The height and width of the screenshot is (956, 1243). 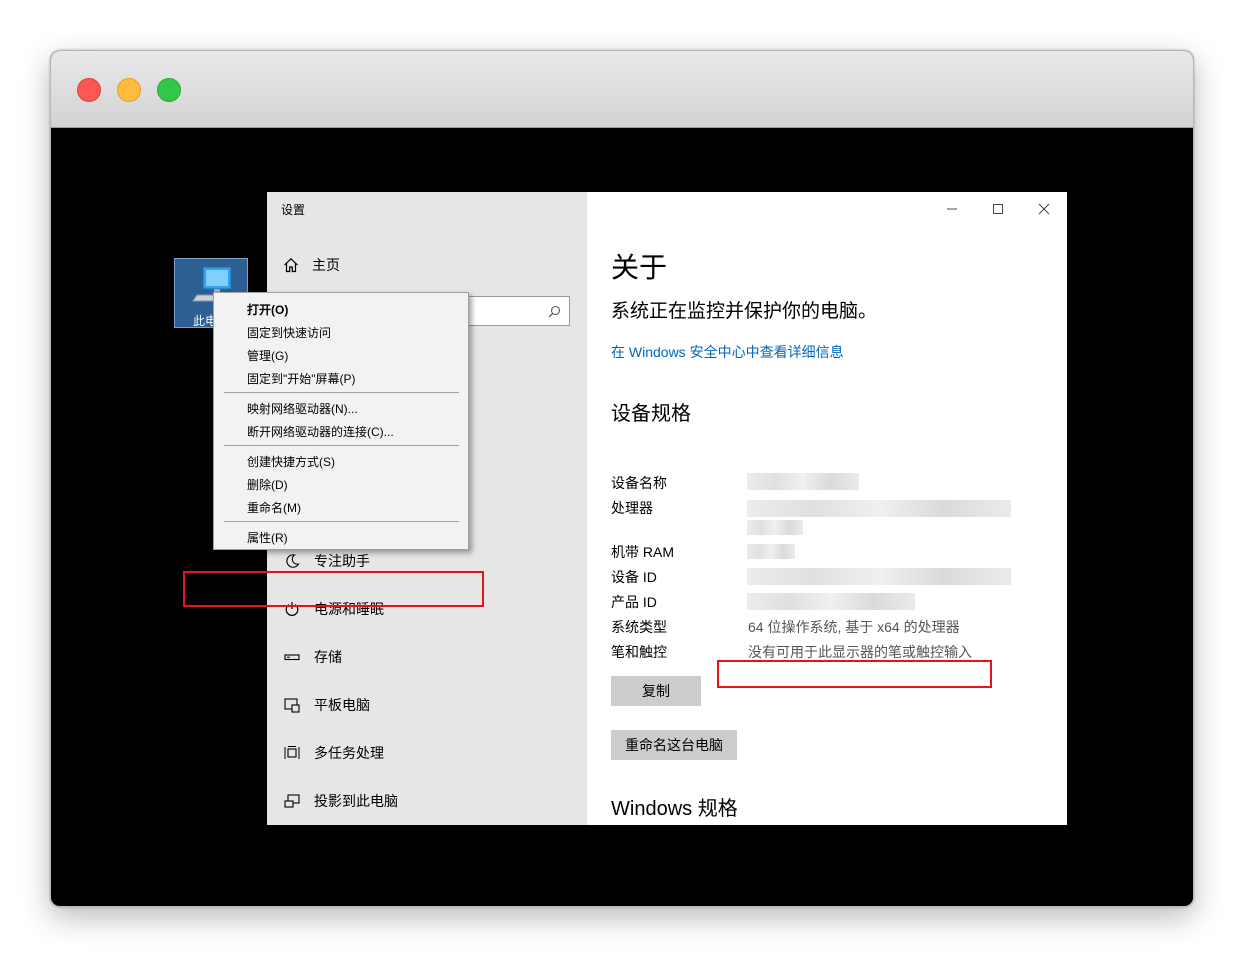 I want to click on nav-item-label: 存储, so click(x=328, y=657).